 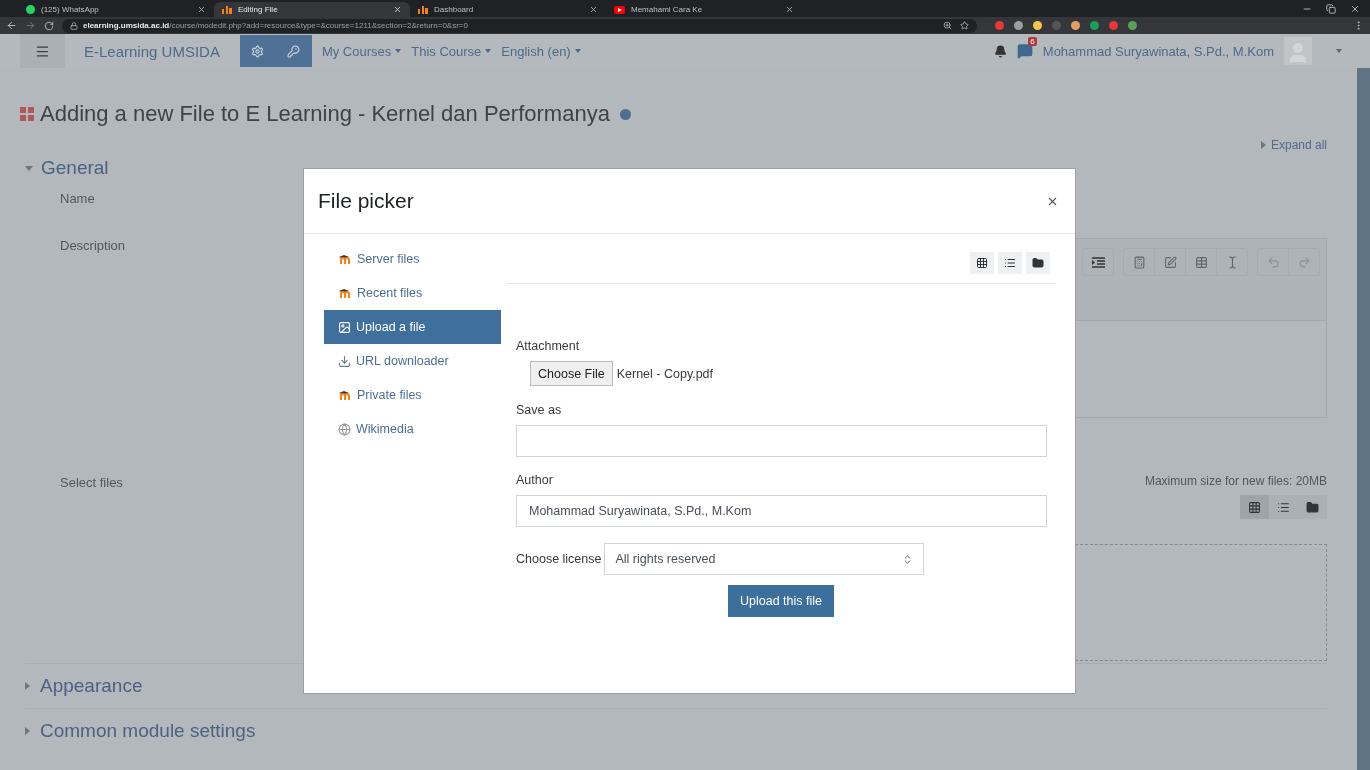 What do you see at coordinates (11, 25) in the screenshot?
I see `back-icon` at bounding box center [11, 25].